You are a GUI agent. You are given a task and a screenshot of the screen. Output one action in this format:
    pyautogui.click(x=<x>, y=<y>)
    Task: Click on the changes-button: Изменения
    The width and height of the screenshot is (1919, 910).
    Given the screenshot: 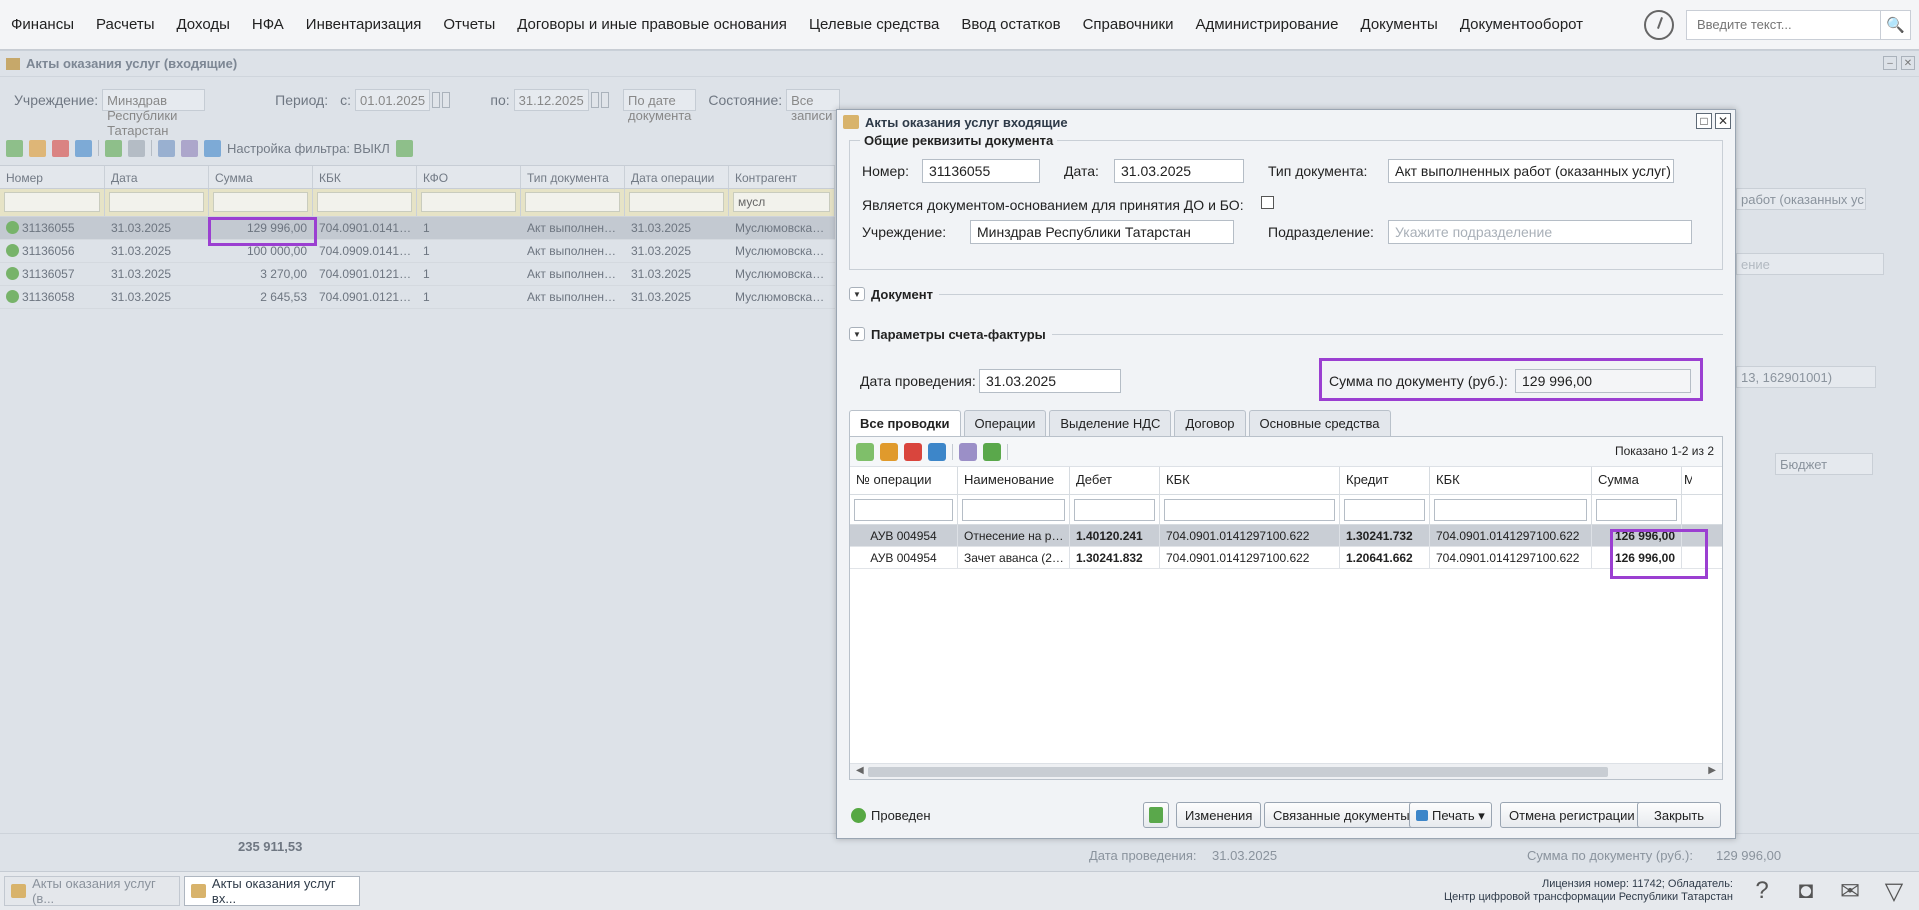 What is the action you would take?
    pyautogui.click(x=1219, y=815)
    